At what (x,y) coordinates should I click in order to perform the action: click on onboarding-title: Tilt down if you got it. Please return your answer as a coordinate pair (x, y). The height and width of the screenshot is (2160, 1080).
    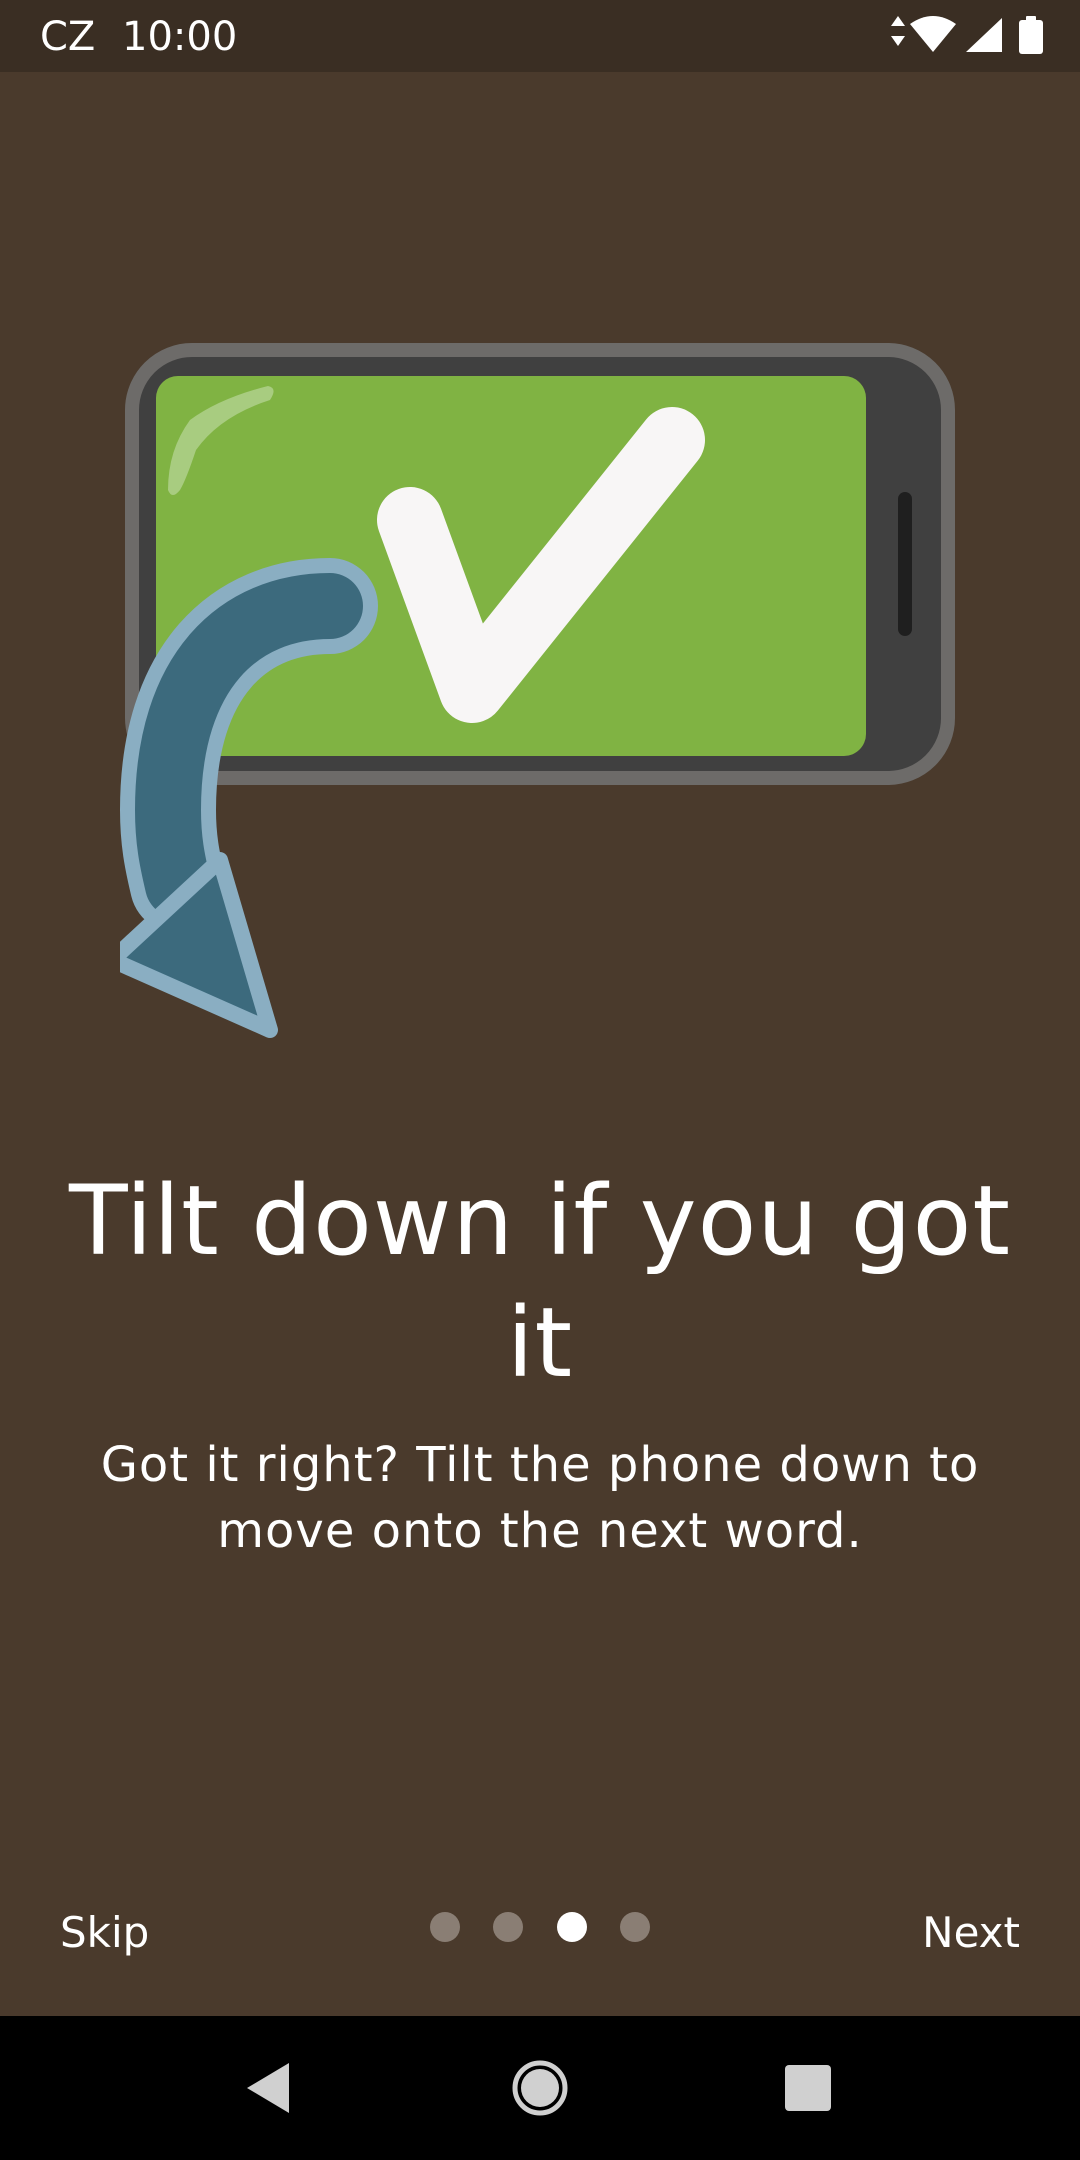
    Looking at the image, I should click on (540, 1282).